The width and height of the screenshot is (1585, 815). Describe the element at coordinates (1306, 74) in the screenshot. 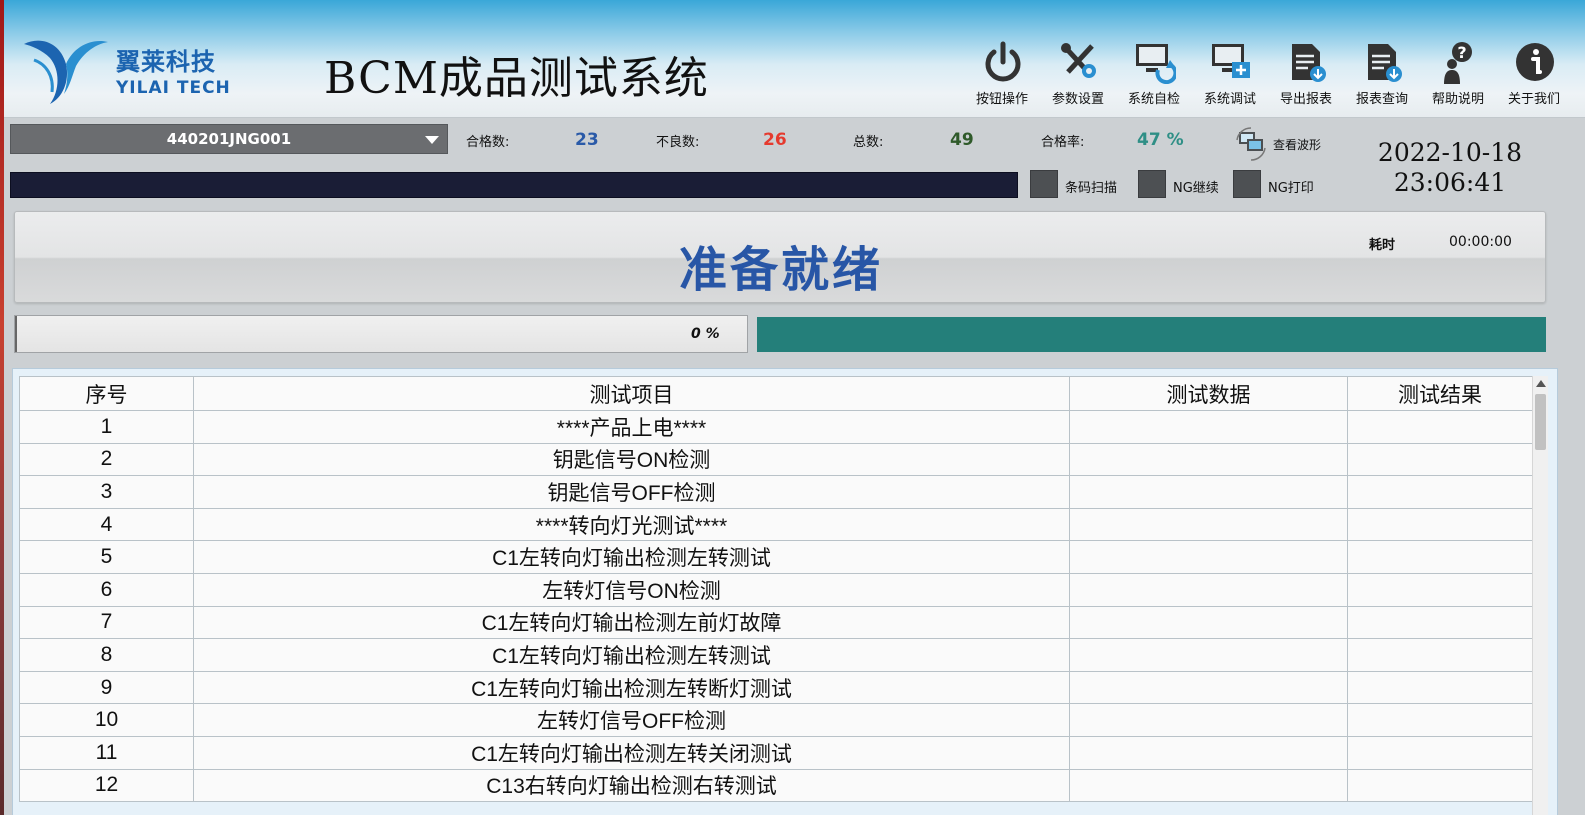

I see `export-report-button: 导出报表` at that location.